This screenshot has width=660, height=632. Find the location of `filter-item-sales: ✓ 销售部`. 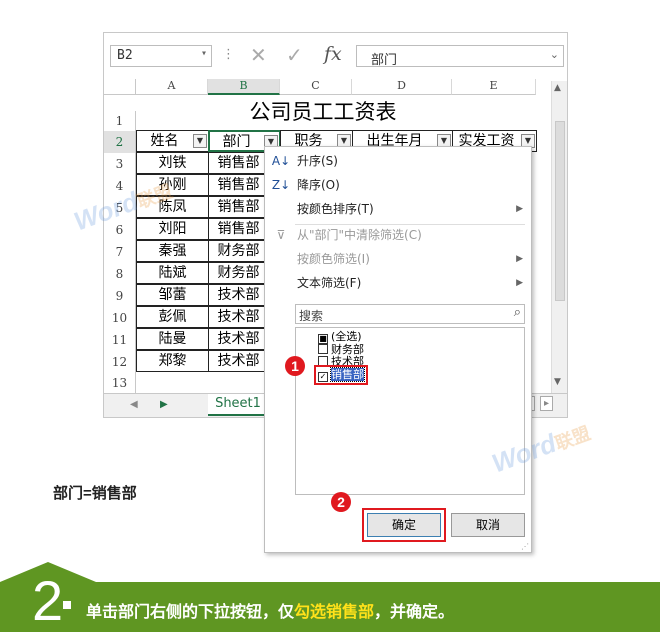

filter-item-sales: ✓ 销售部 is located at coordinates (341, 375).